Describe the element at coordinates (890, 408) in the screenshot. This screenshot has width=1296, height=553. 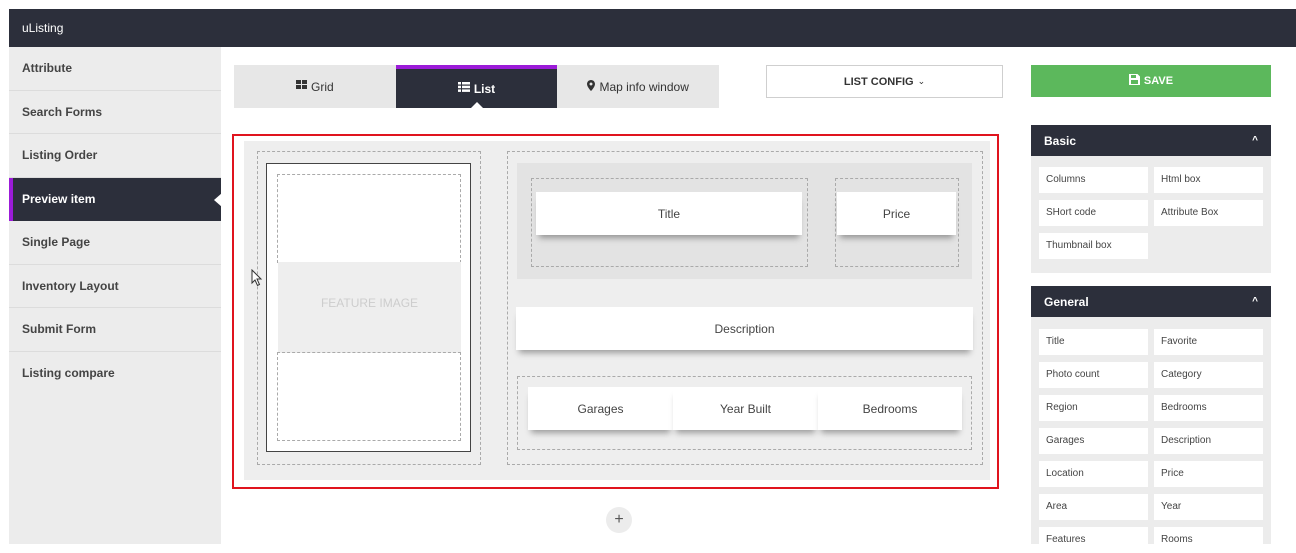
I see `bedrooms-element: Bedrooms` at that location.